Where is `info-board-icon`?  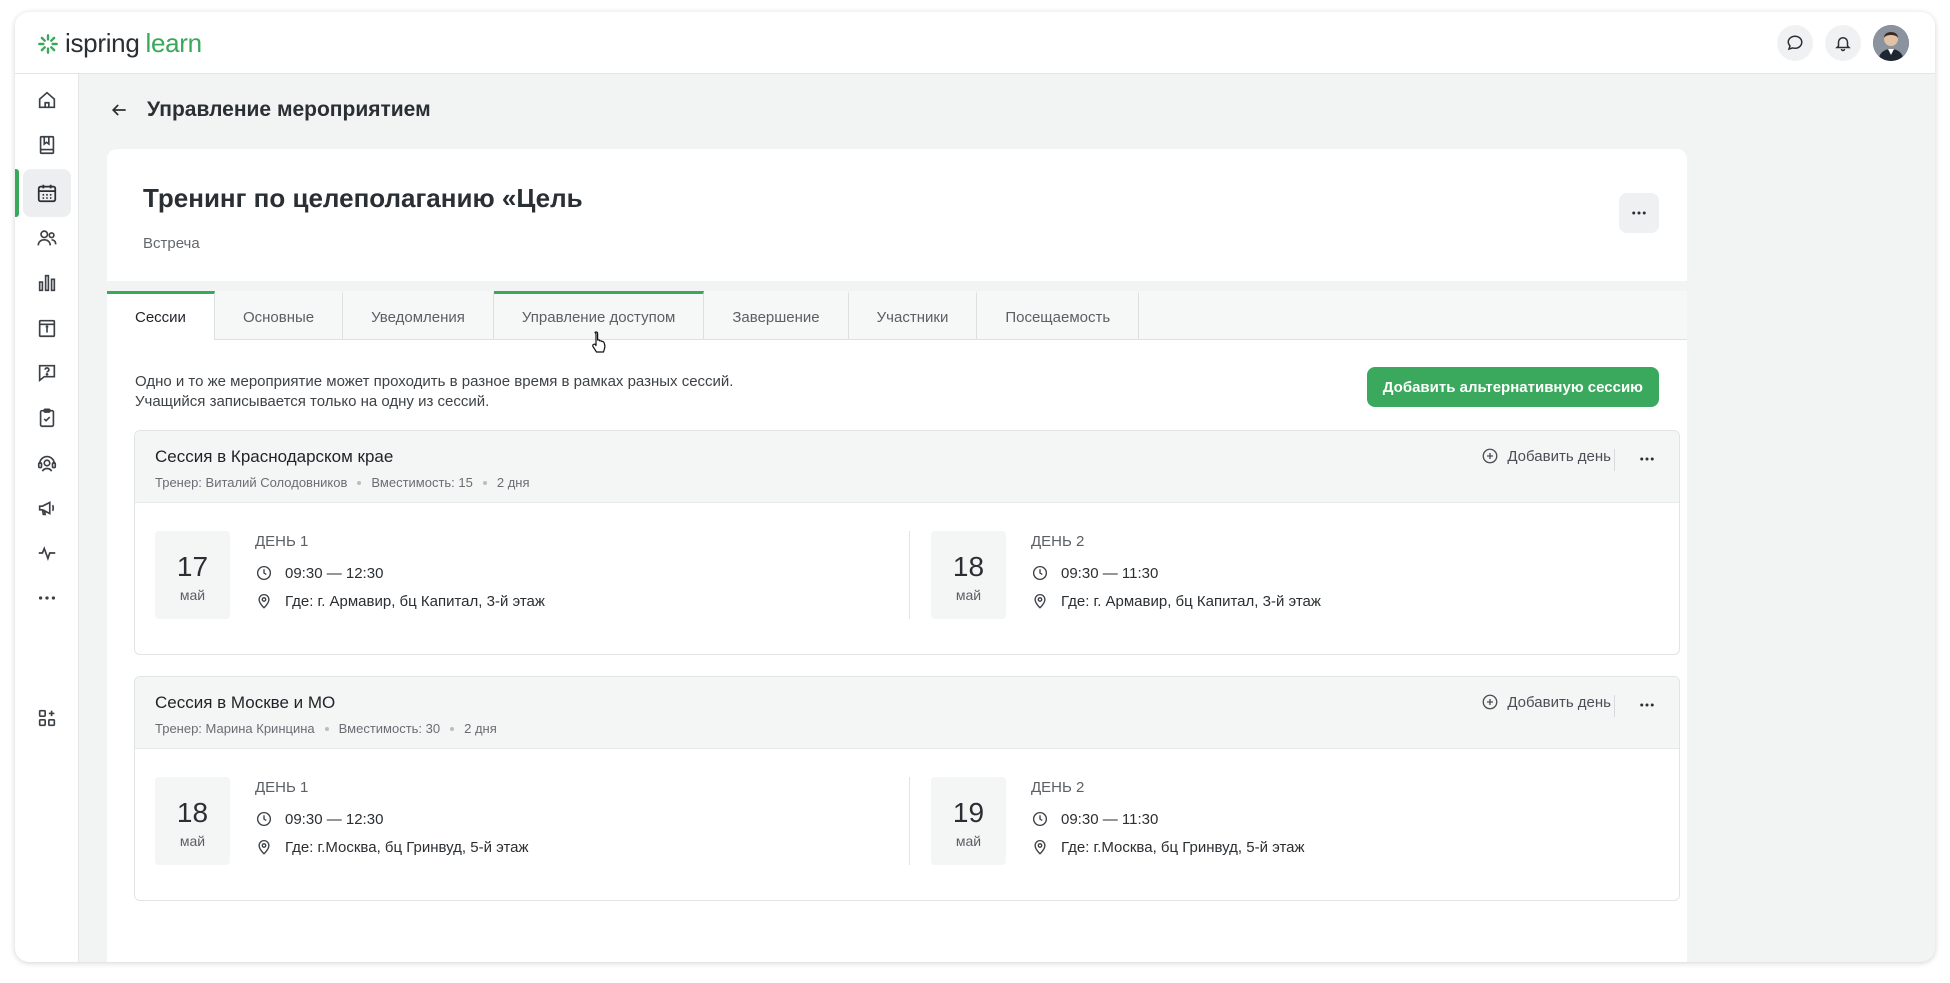 info-board-icon is located at coordinates (47, 328).